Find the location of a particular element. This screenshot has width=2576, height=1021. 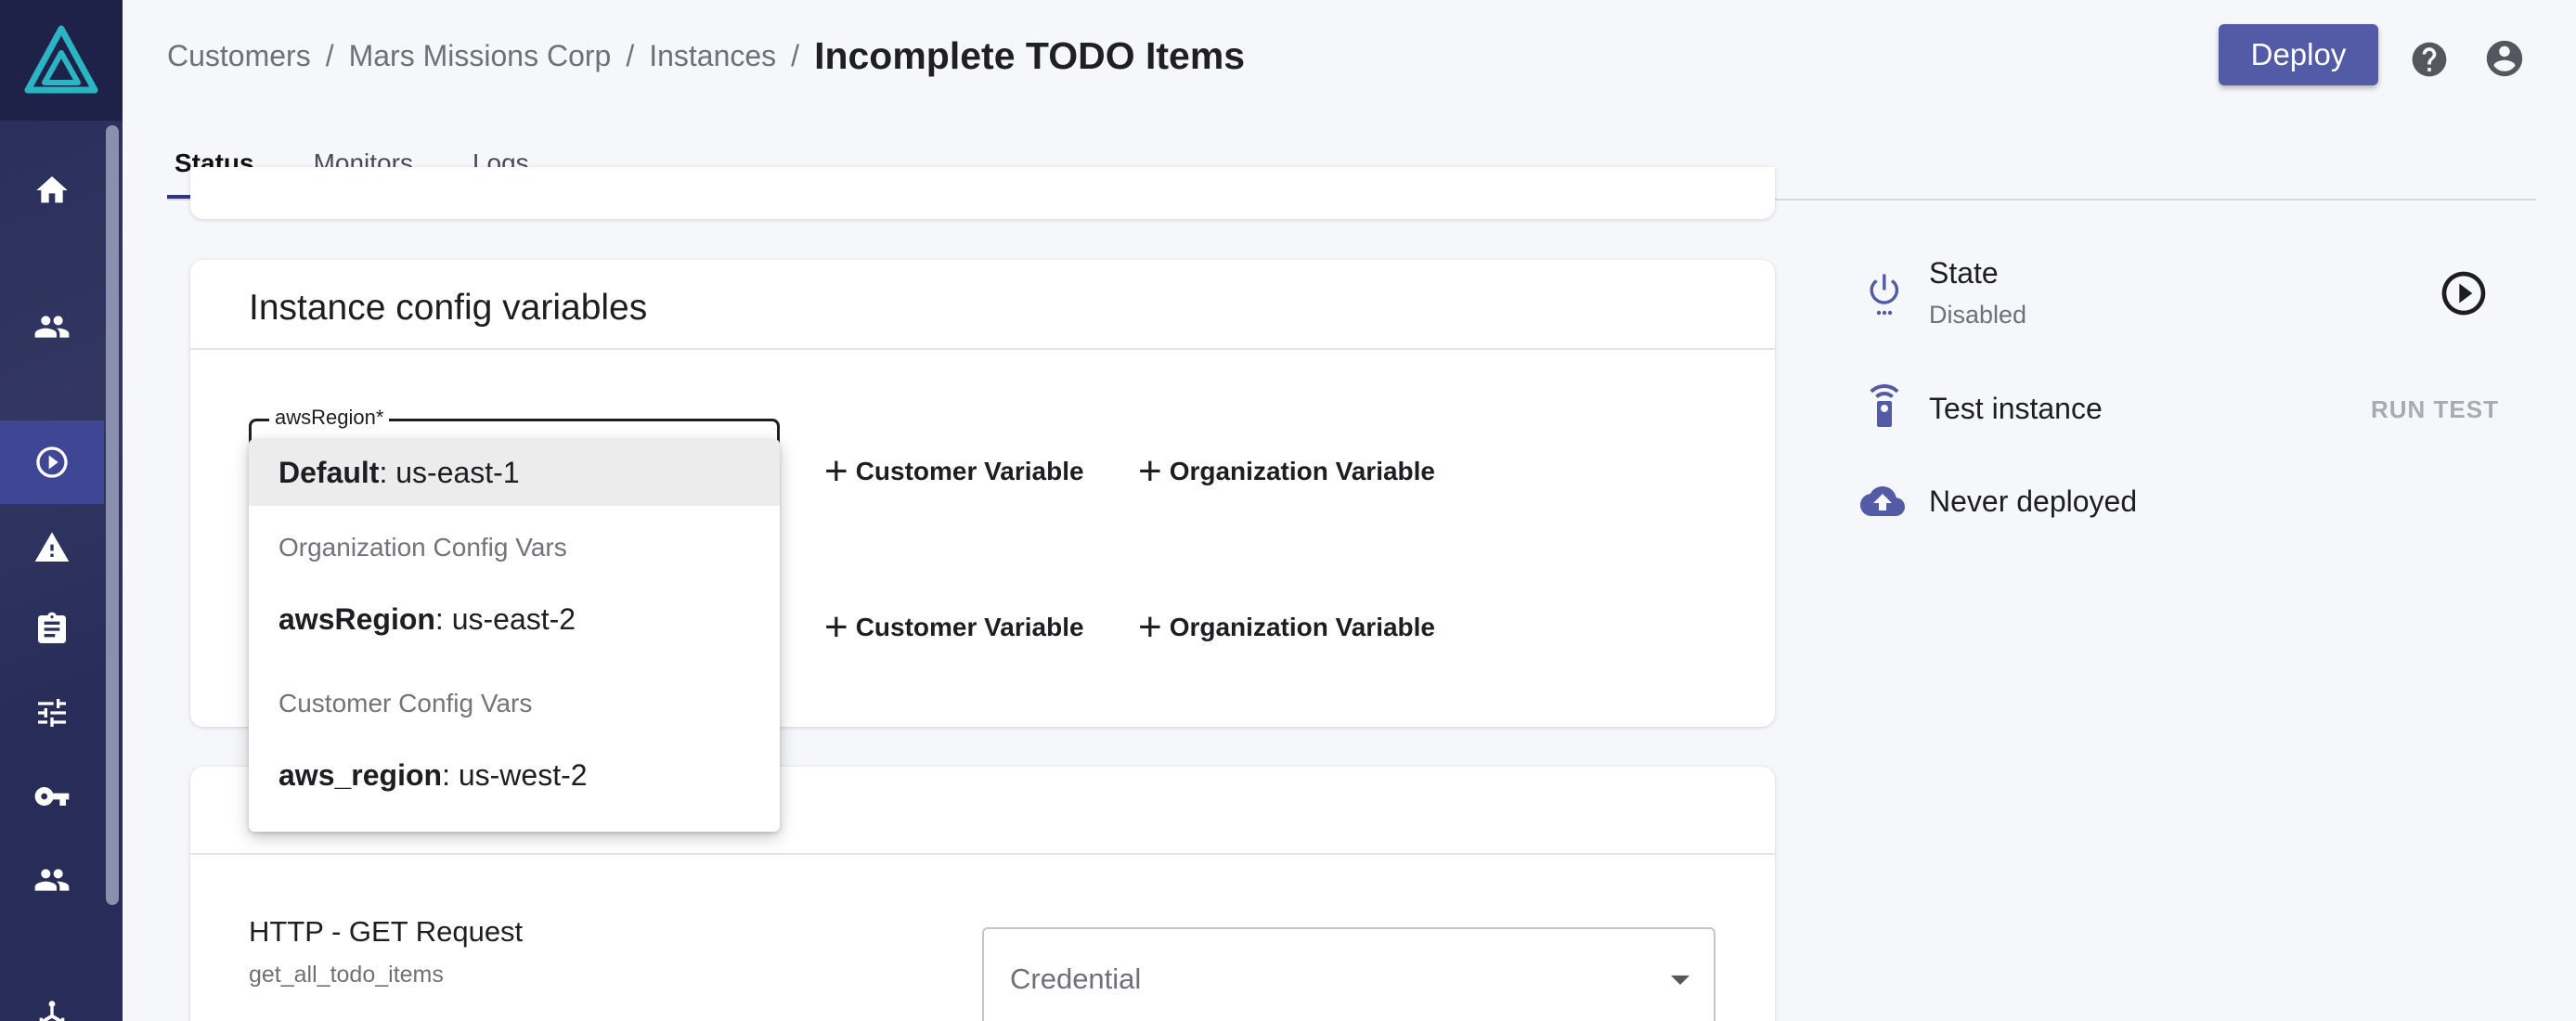

integrations-icon is located at coordinates (52, 1011).